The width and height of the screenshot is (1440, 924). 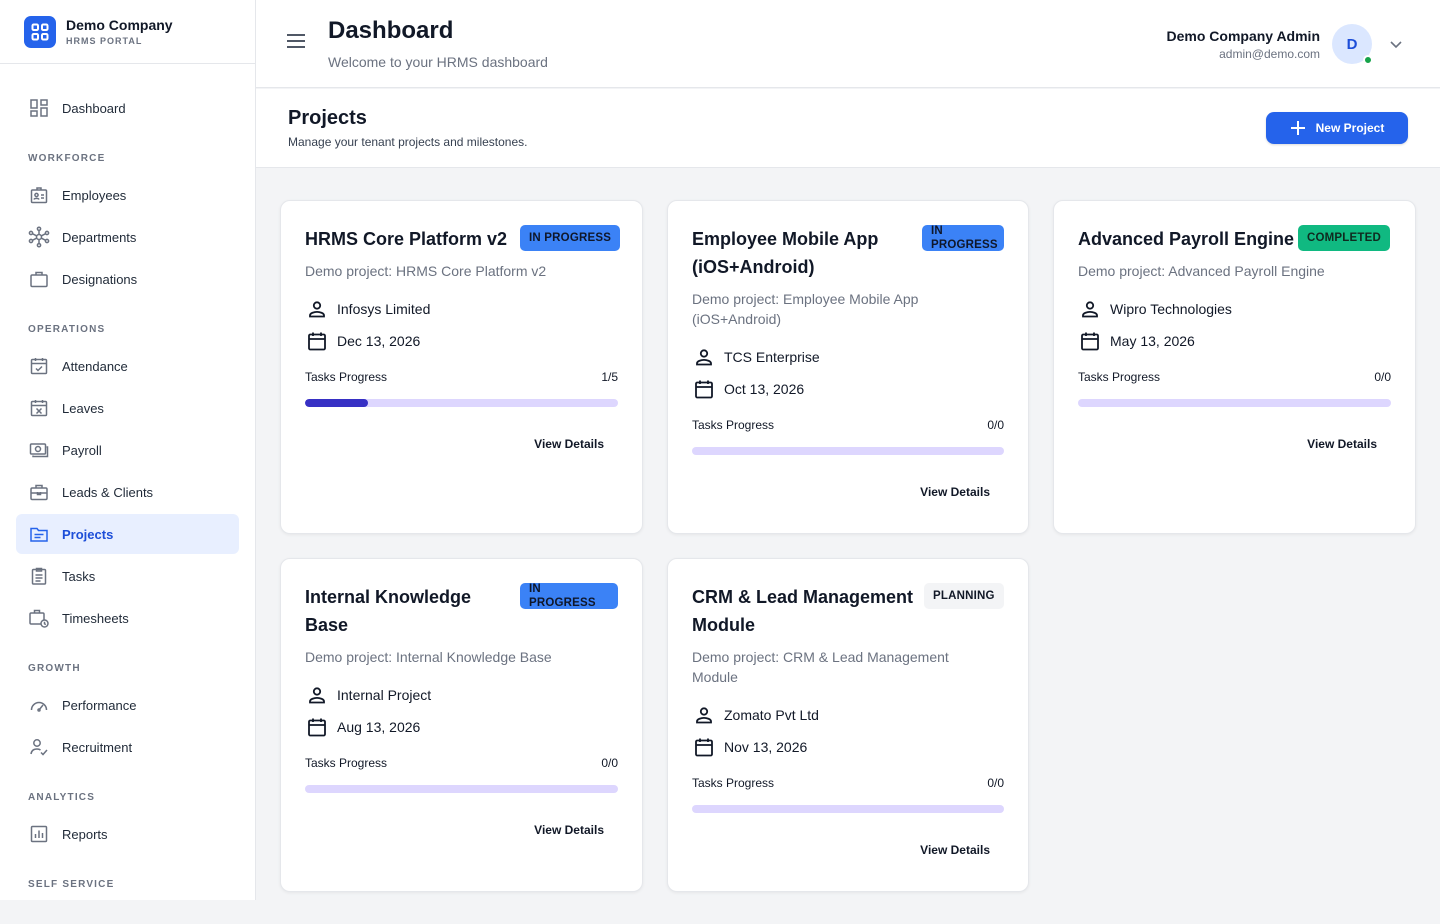 I want to click on sidebar-item-recruitment: Recruitment, so click(x=127, y=747).